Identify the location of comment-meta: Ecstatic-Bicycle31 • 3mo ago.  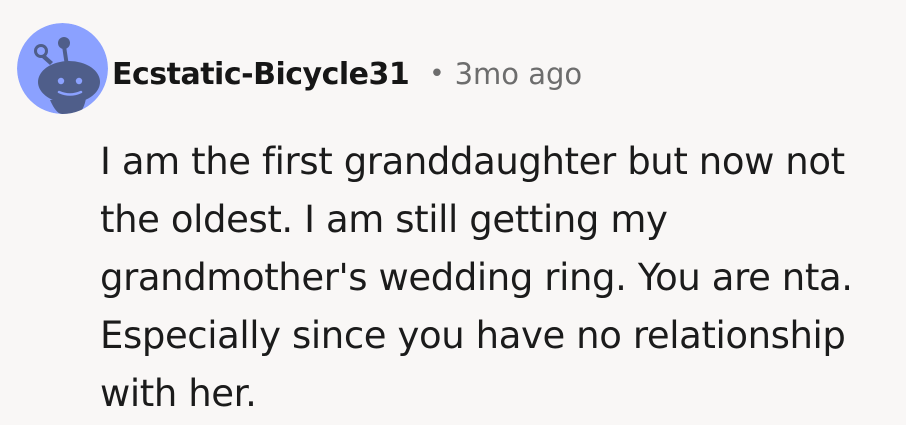
(347, 74).